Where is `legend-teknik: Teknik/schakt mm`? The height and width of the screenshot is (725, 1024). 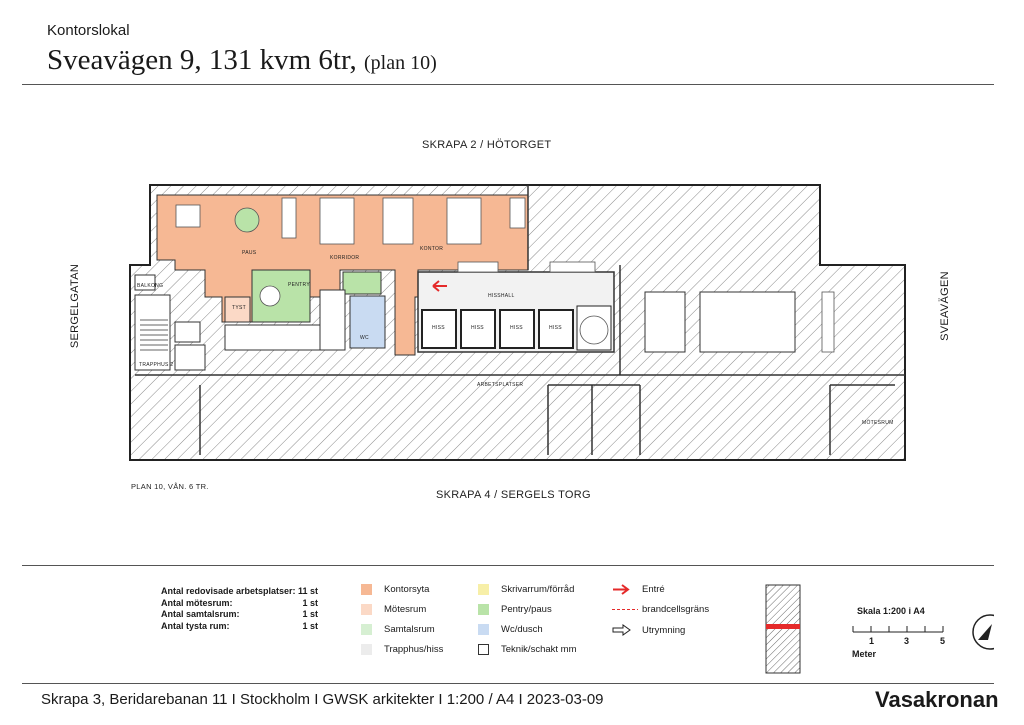
legend-teknik: Teknik/schakt mm is located at coordinates (527, 649).